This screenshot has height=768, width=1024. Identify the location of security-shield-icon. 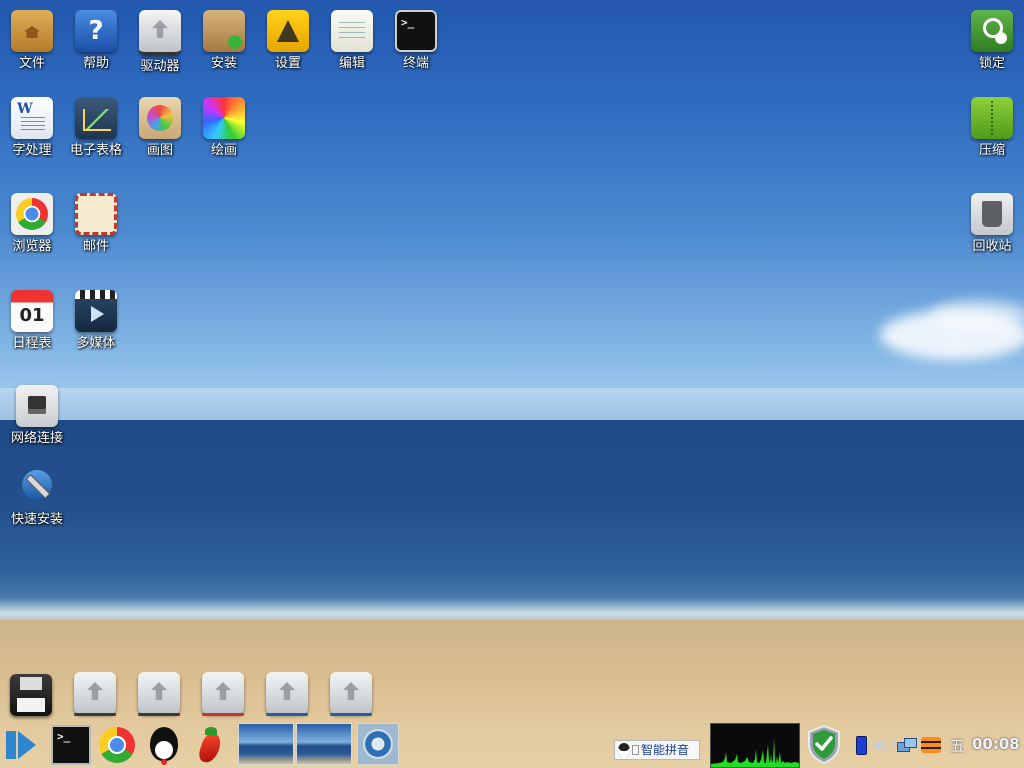
(824, 744).